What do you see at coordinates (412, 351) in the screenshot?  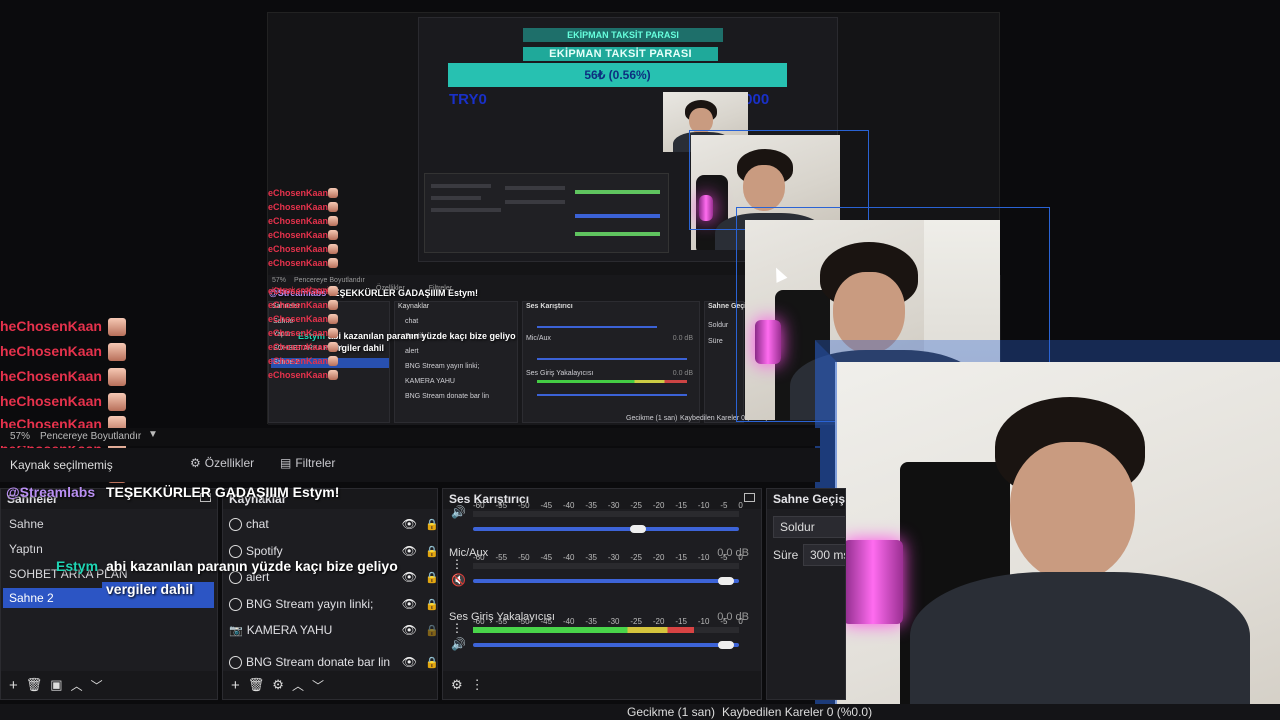 I see `nested-source: alert` at bounding box center [412, 351].